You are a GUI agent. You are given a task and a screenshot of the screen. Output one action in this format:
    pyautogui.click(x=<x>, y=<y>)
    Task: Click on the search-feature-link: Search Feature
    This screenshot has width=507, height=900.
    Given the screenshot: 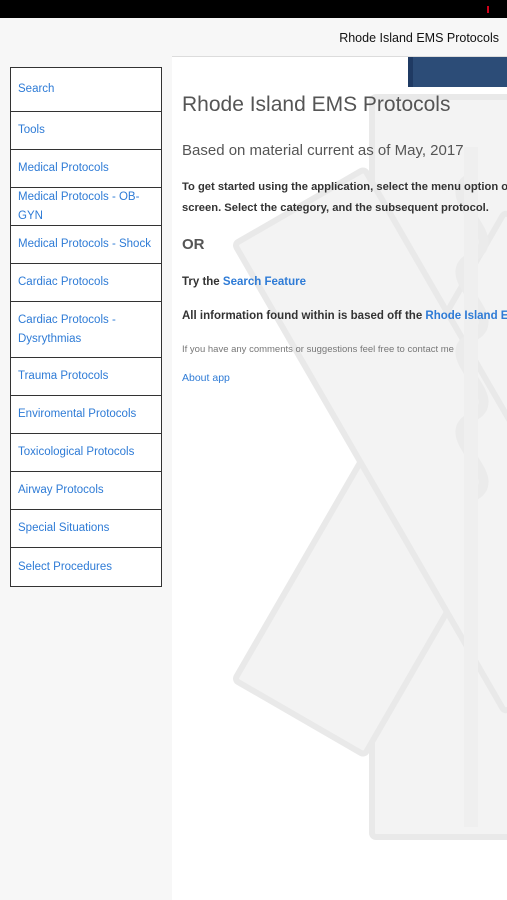 What is the action you would take?
    pyautogui.click(x=264, y=282)
    